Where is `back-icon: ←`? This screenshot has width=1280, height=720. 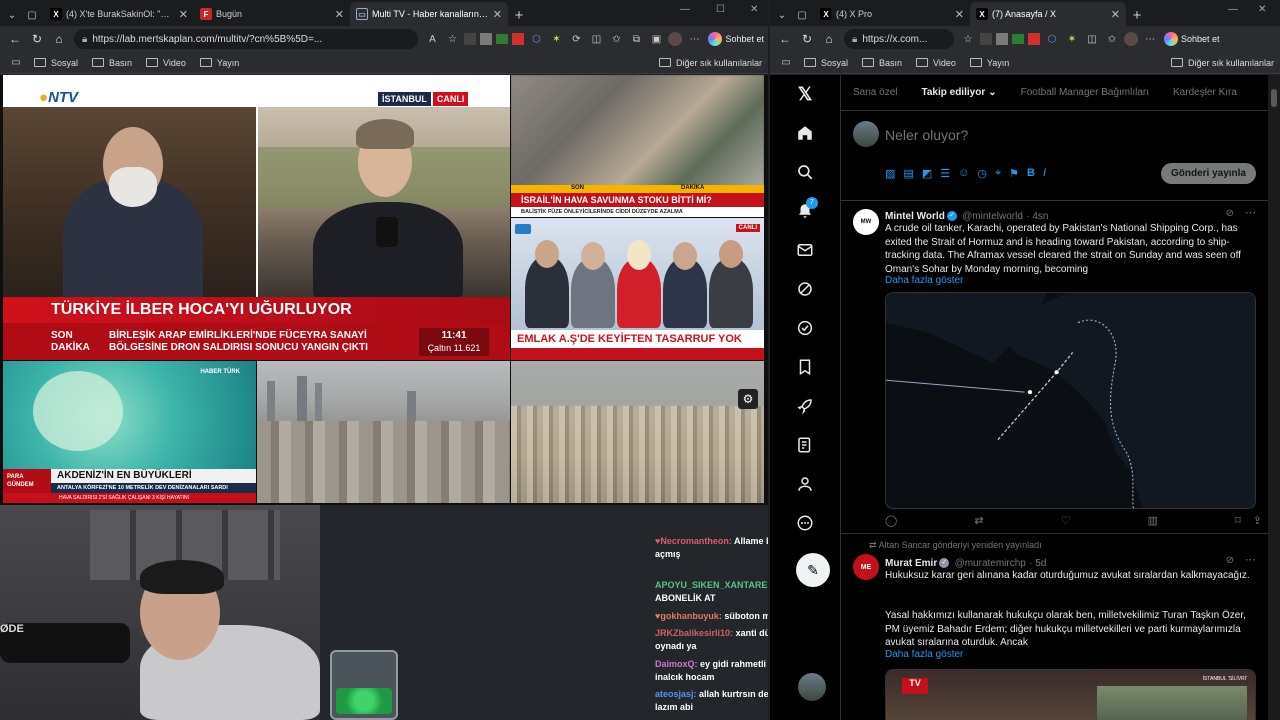 back-icon: ← is located at coordinates (15, 39).